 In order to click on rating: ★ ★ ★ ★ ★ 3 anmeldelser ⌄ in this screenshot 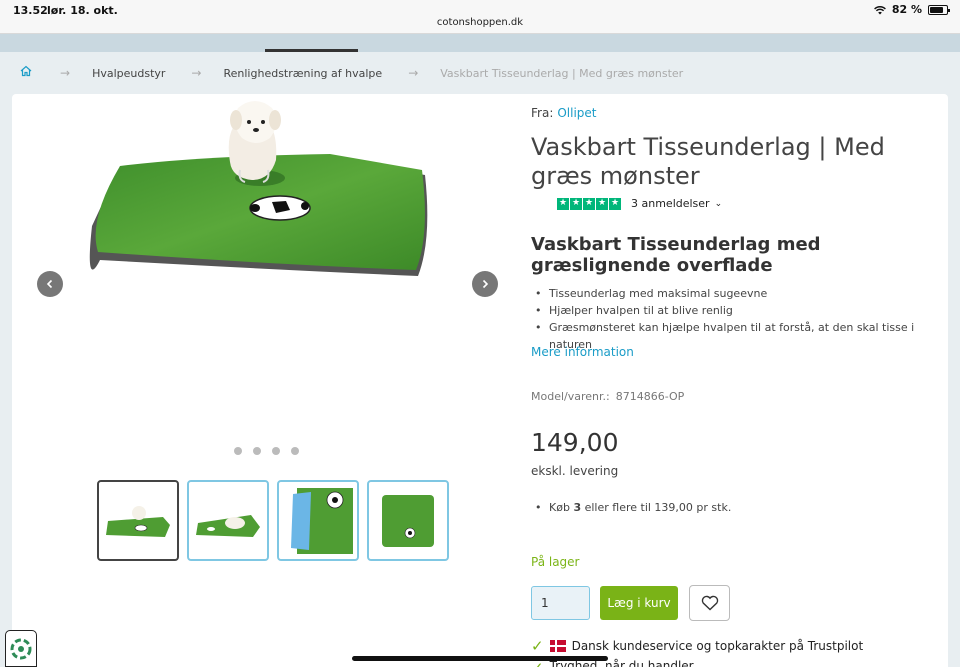, I will do `click(639, 203)`.